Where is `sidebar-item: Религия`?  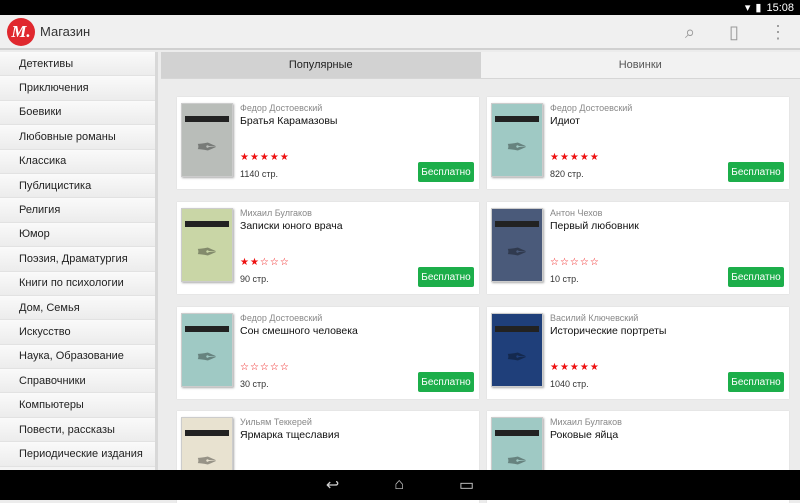
sidebar-item: Религия is located at coordinates (77, 210).